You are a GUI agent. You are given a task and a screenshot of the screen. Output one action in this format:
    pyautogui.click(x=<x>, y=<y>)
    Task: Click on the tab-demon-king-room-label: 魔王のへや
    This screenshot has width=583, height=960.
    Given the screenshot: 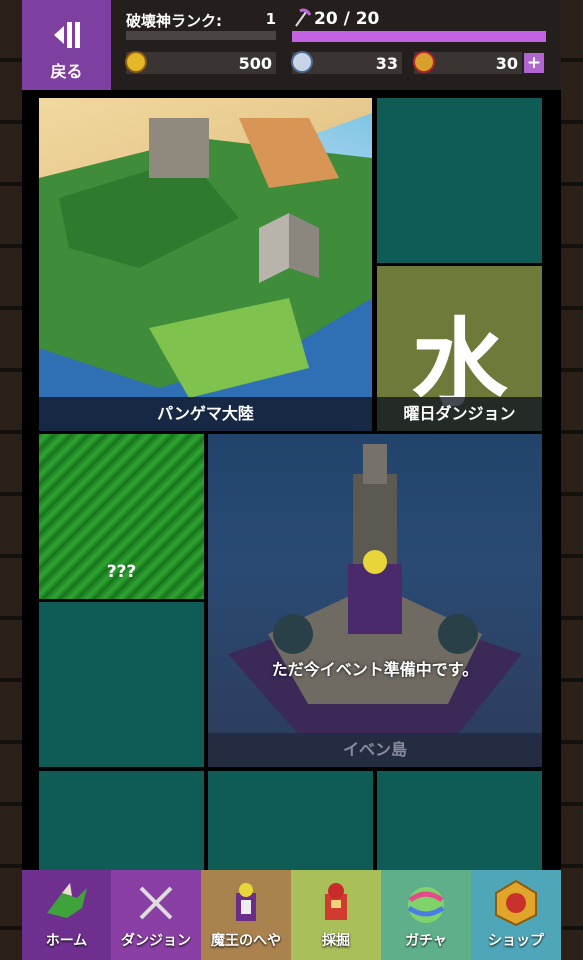 What is the action you would take?
    pyautogui.click(x=246, y=941)
    